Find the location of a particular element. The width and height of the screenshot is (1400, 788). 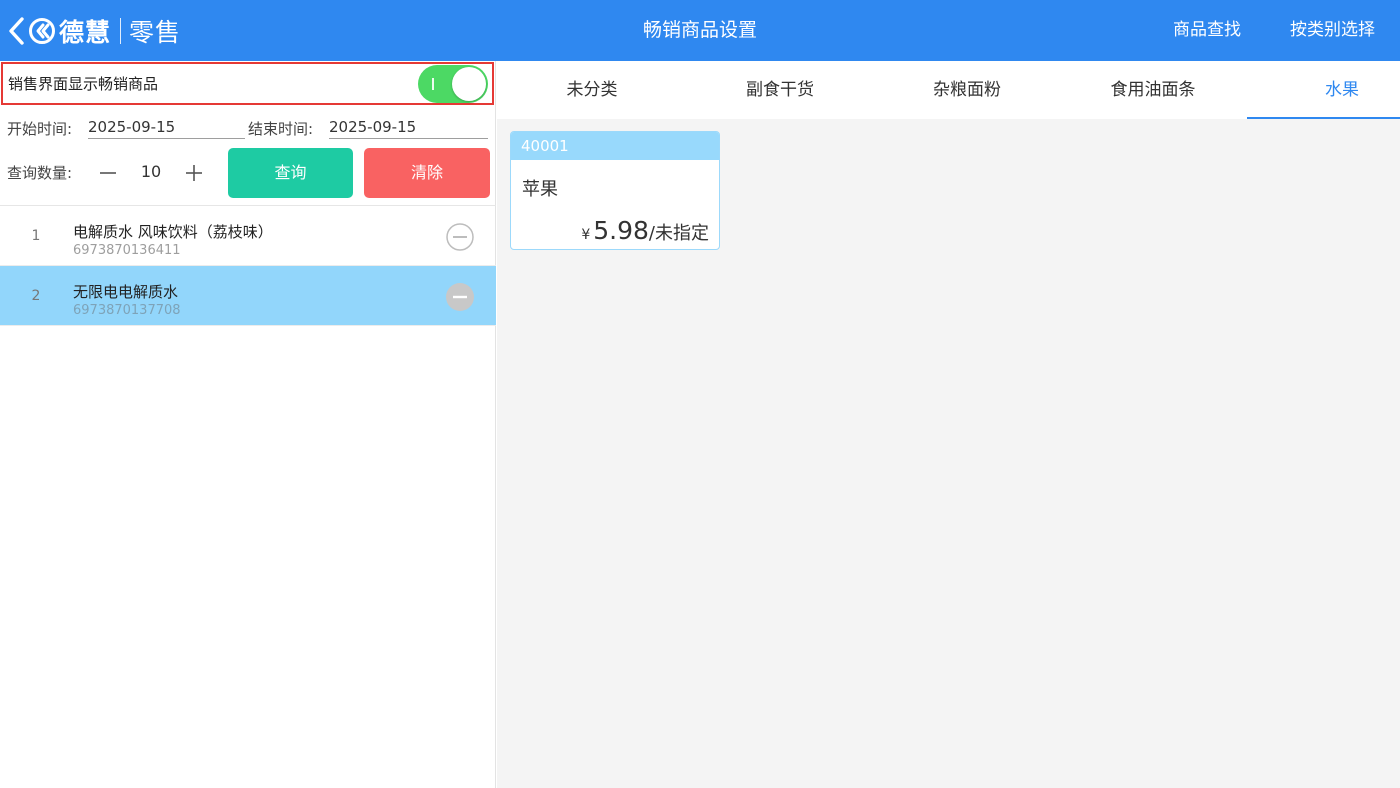

app-logo: 德慧 零售 is located at coordinates (104, 31).